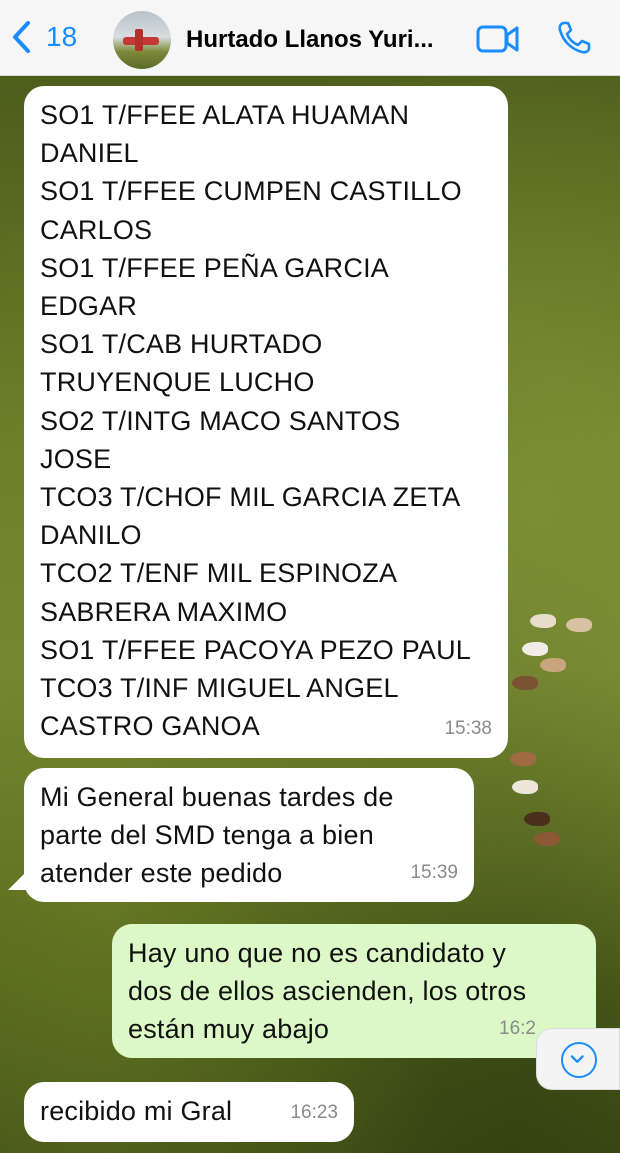 The image size is (620, 1153). I want to click on message-text-line: CASTRO GANOA, so click(150, 726).